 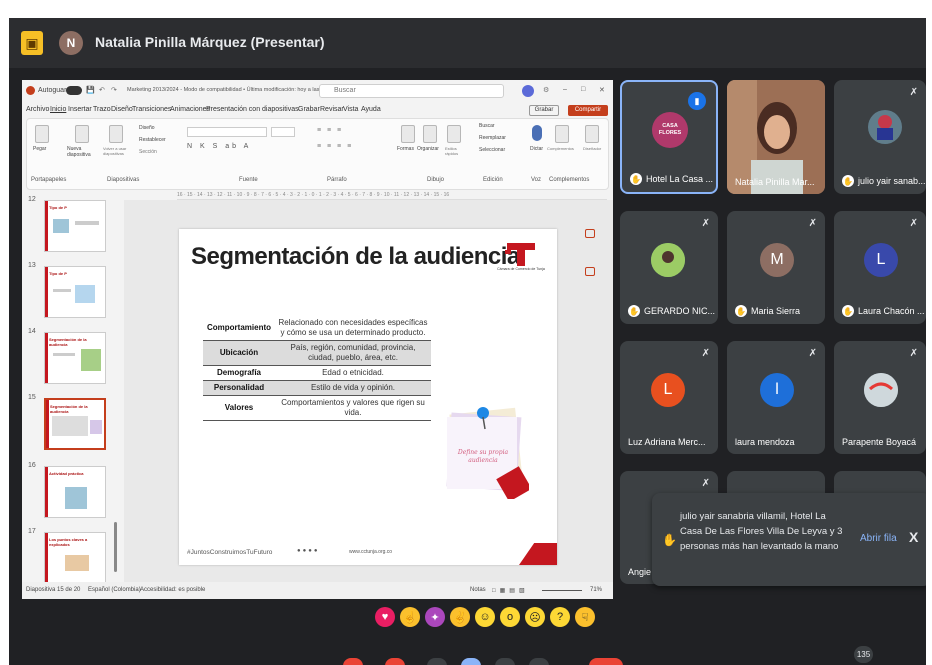 What do you see at coordinates (606, 661) in the screenshot?
I see `leave-call-button` at bounding box center [606, 661].